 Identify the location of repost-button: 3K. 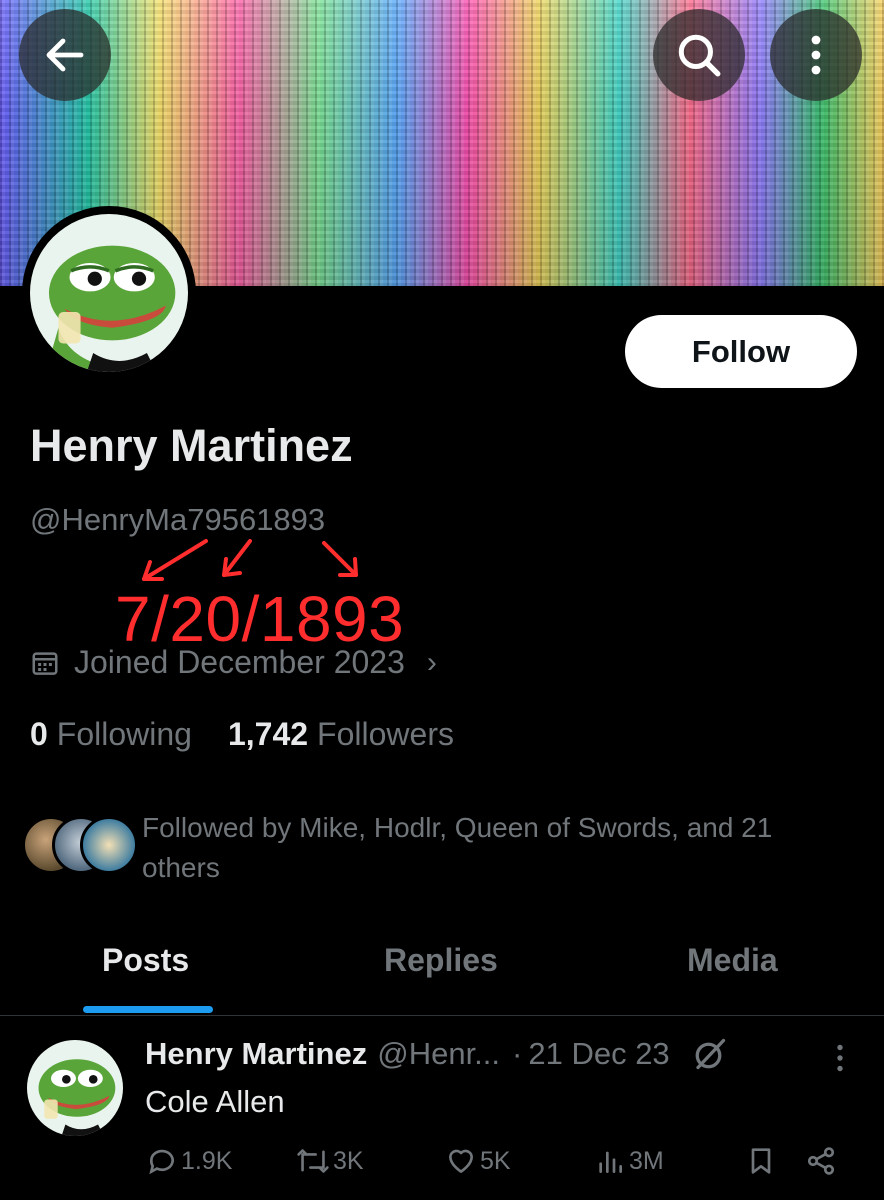
(330, 1161).